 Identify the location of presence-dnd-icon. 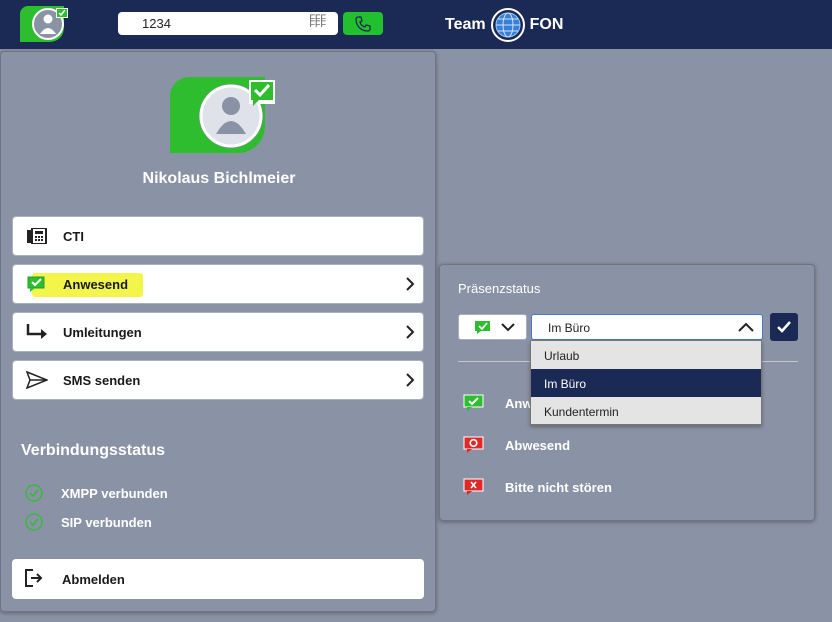
(474, 487).